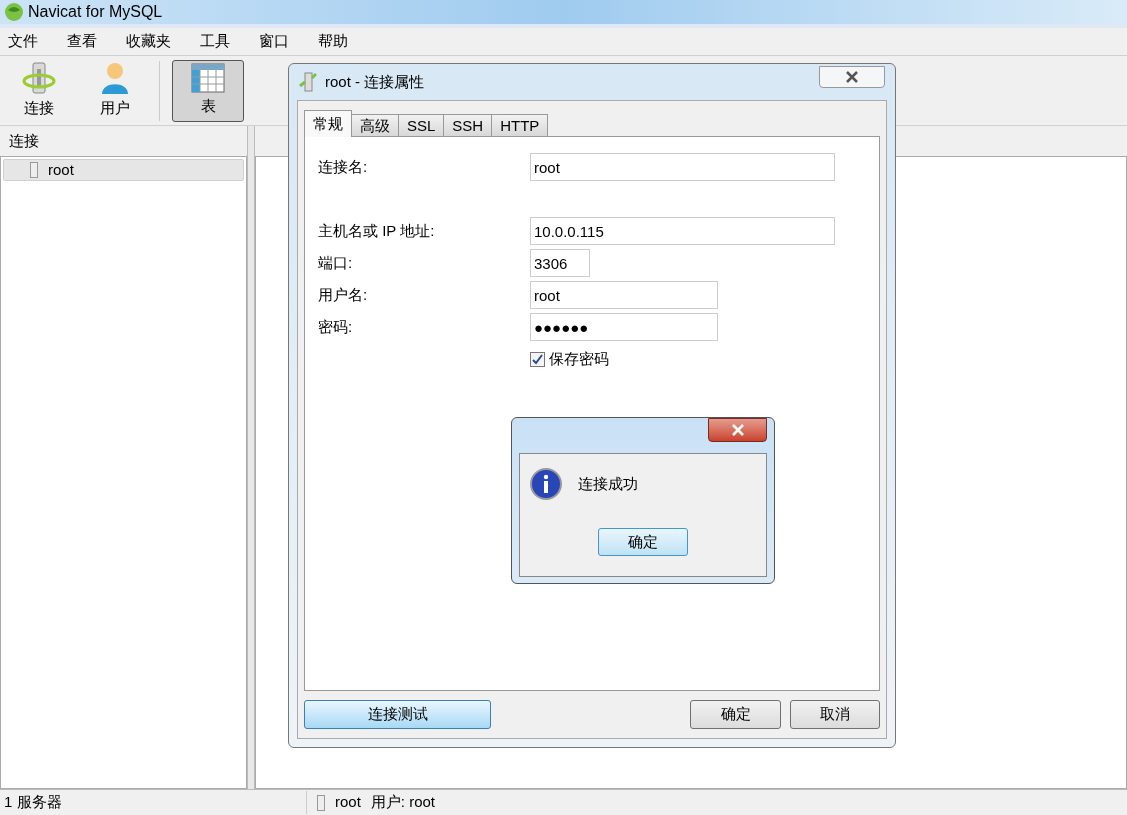  I want to click on app-logo-icon, so click(14, 12).